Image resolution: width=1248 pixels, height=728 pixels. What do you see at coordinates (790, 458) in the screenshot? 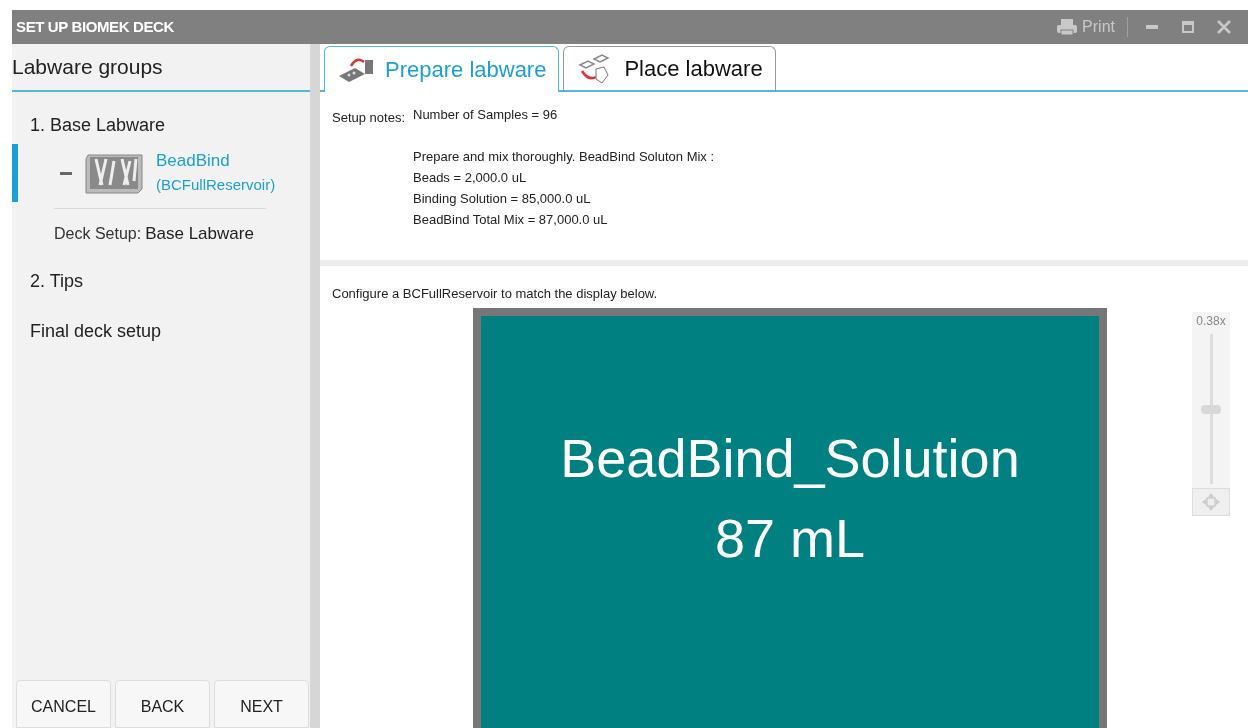
I see `reservoir-name: BeadBind_Solution` at bounding box center [790, 458].